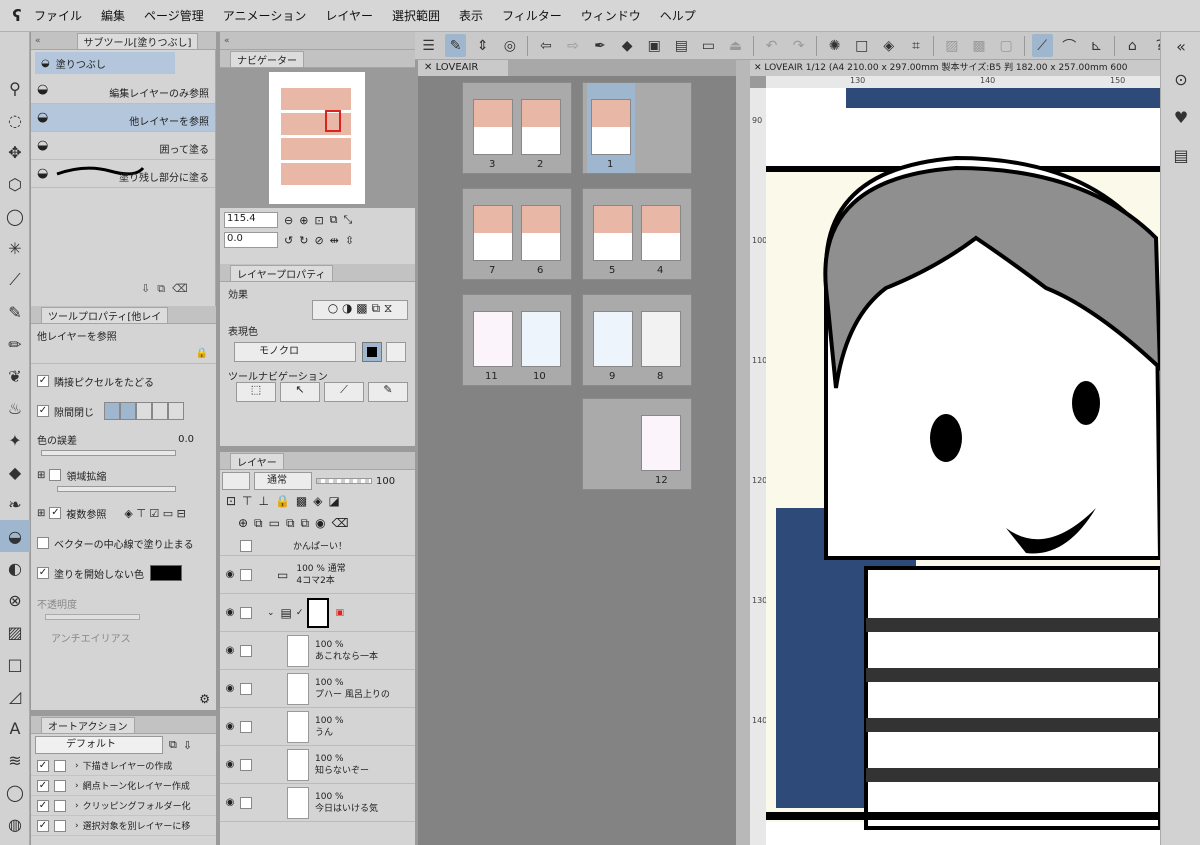  Describe the element at coordinates (236, 481) in the screenshot. I see `layer-color-select` at that location.